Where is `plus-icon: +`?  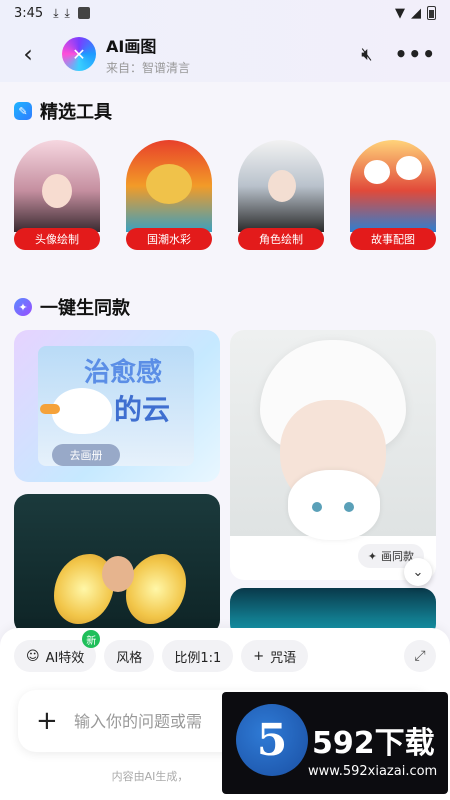 plus-icon: + is located at coordinates (259, 656).